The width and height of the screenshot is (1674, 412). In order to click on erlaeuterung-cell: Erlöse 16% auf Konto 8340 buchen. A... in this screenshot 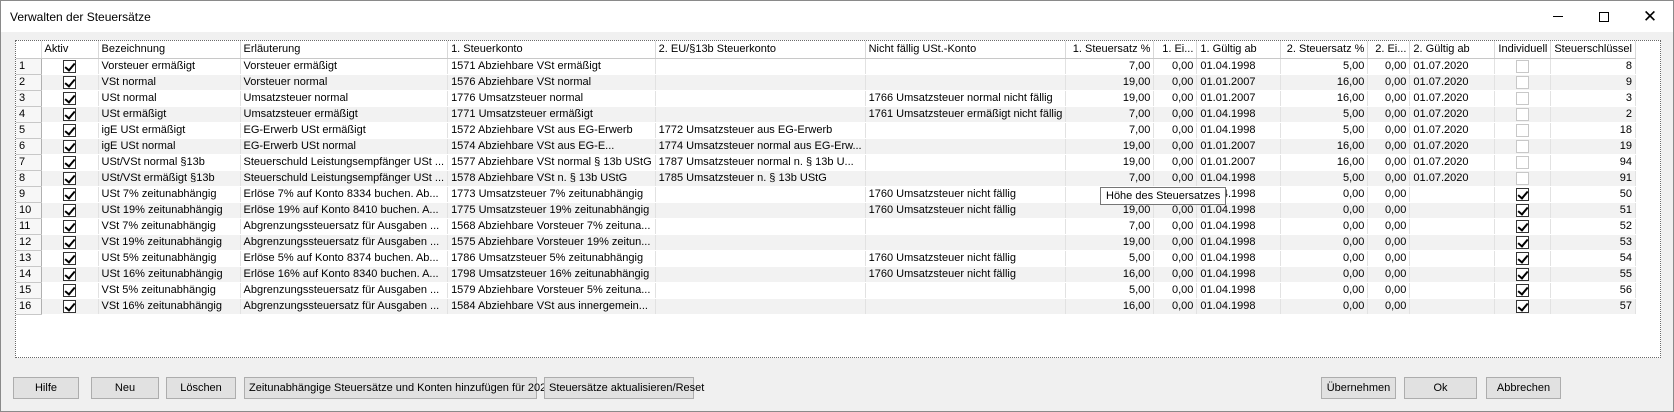, I will do `click(344, 274)`.